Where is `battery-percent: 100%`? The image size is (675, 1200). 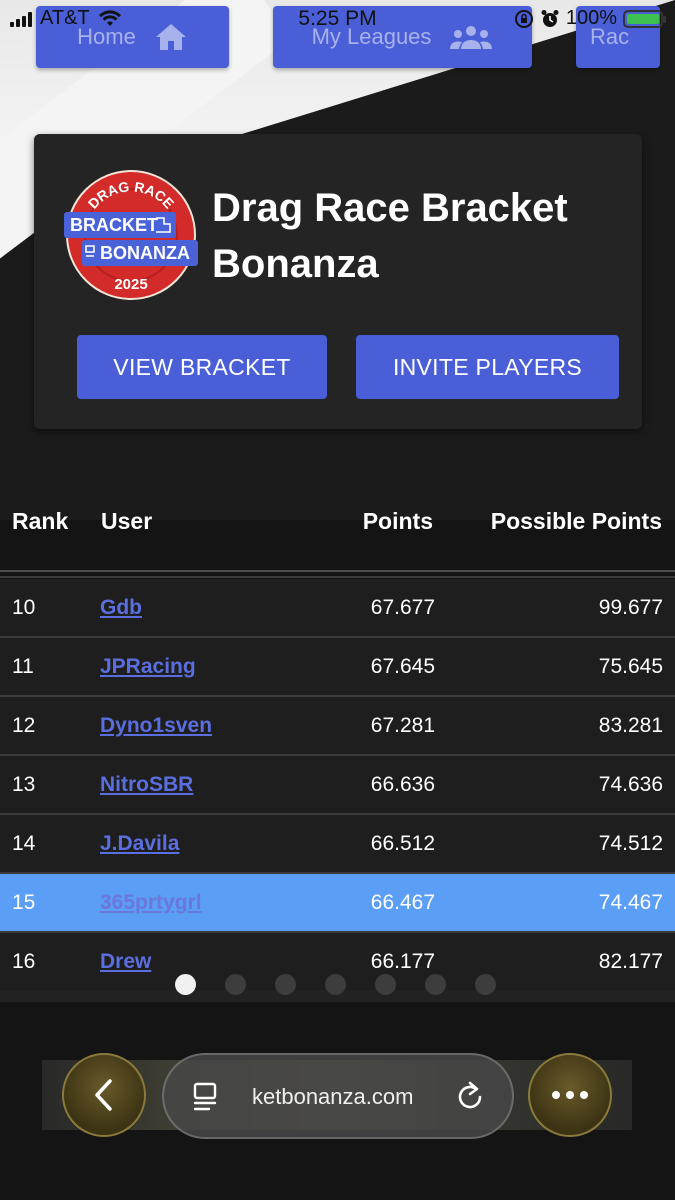
battery-percent: 100% is located at coordinates (591, 18).